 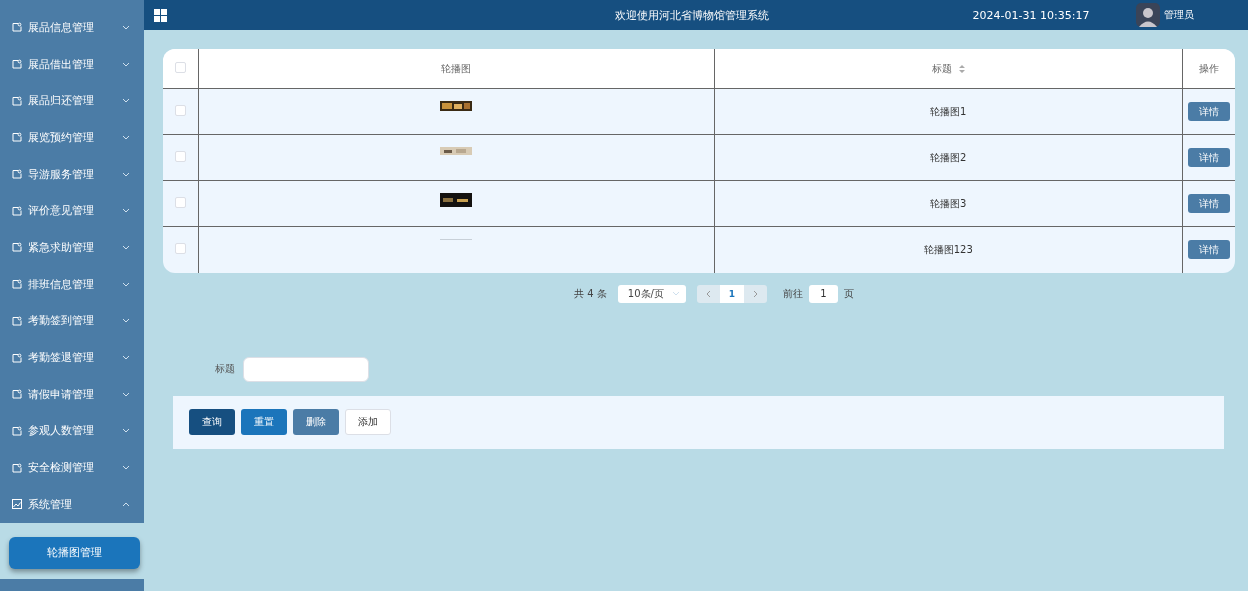 What do you see at coordinates (948, 203) in the screenshot?
I see `table-cell: 轮播图3` at bounding box center [948, 203].